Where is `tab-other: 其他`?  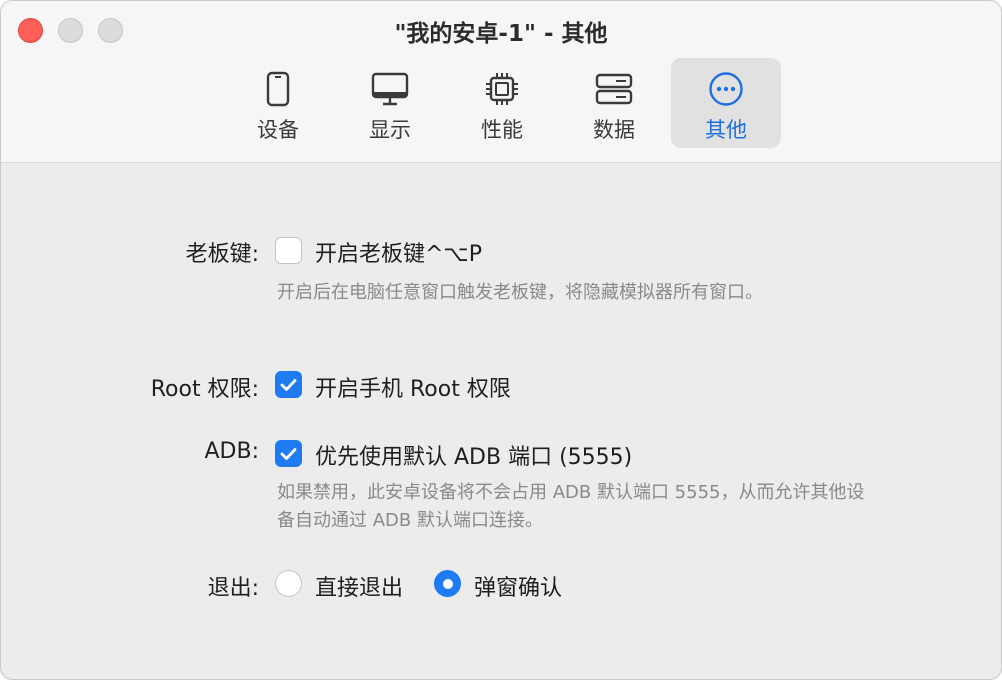 tab-other: 其他 is located at coordinates (726, 103).